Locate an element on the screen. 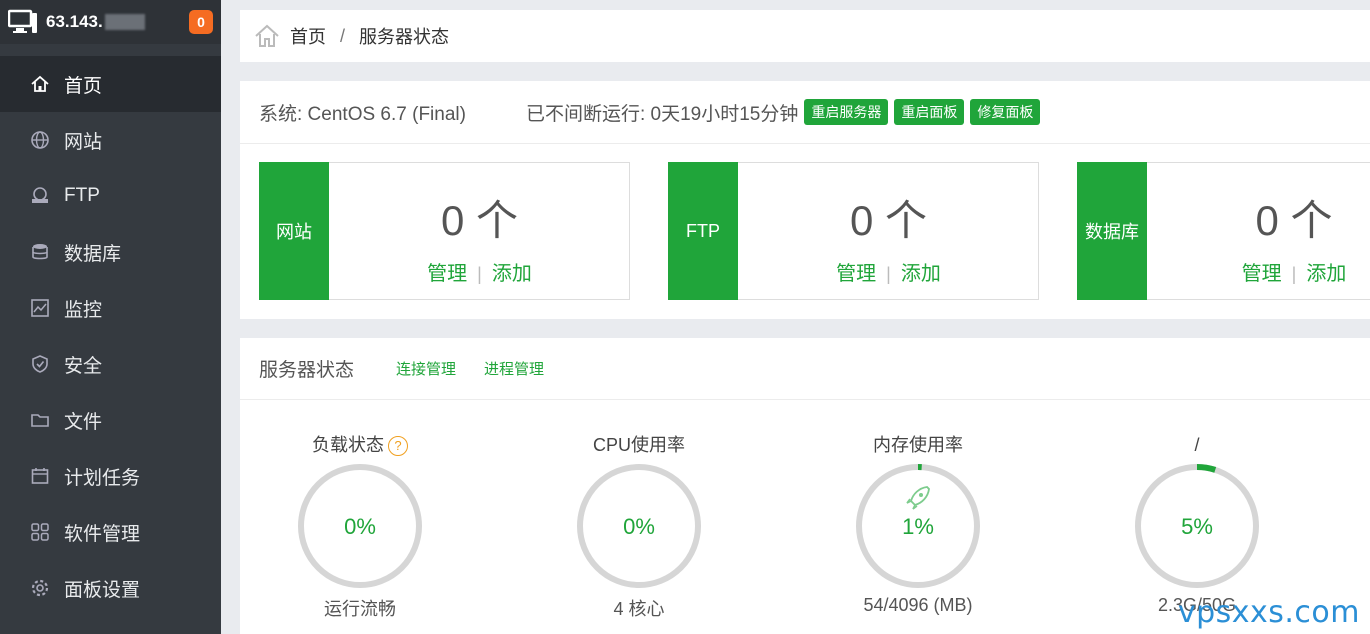 This screenshot has width=1370, height=634. gauge-ring: 1% is located at coordinates (918, 526).